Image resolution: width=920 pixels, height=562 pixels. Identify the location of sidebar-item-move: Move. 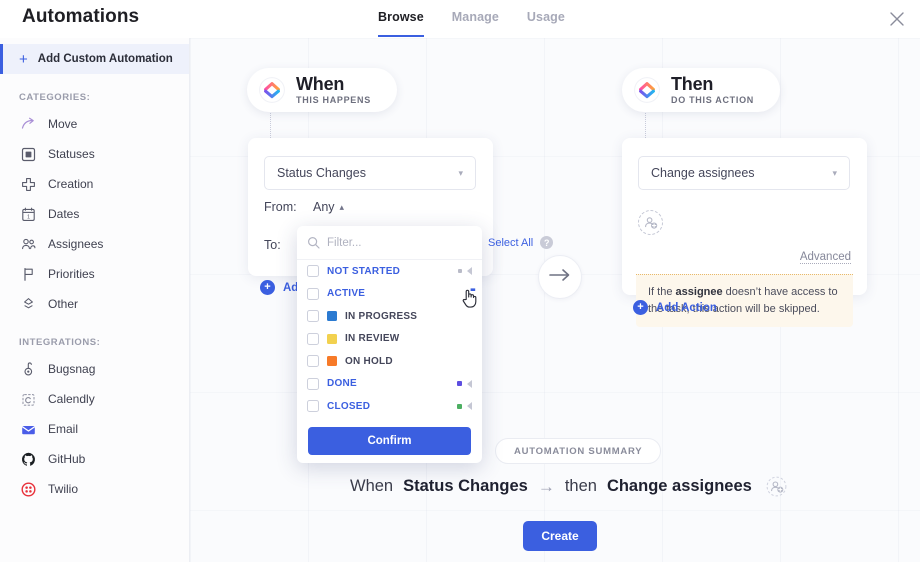
(94, 124).